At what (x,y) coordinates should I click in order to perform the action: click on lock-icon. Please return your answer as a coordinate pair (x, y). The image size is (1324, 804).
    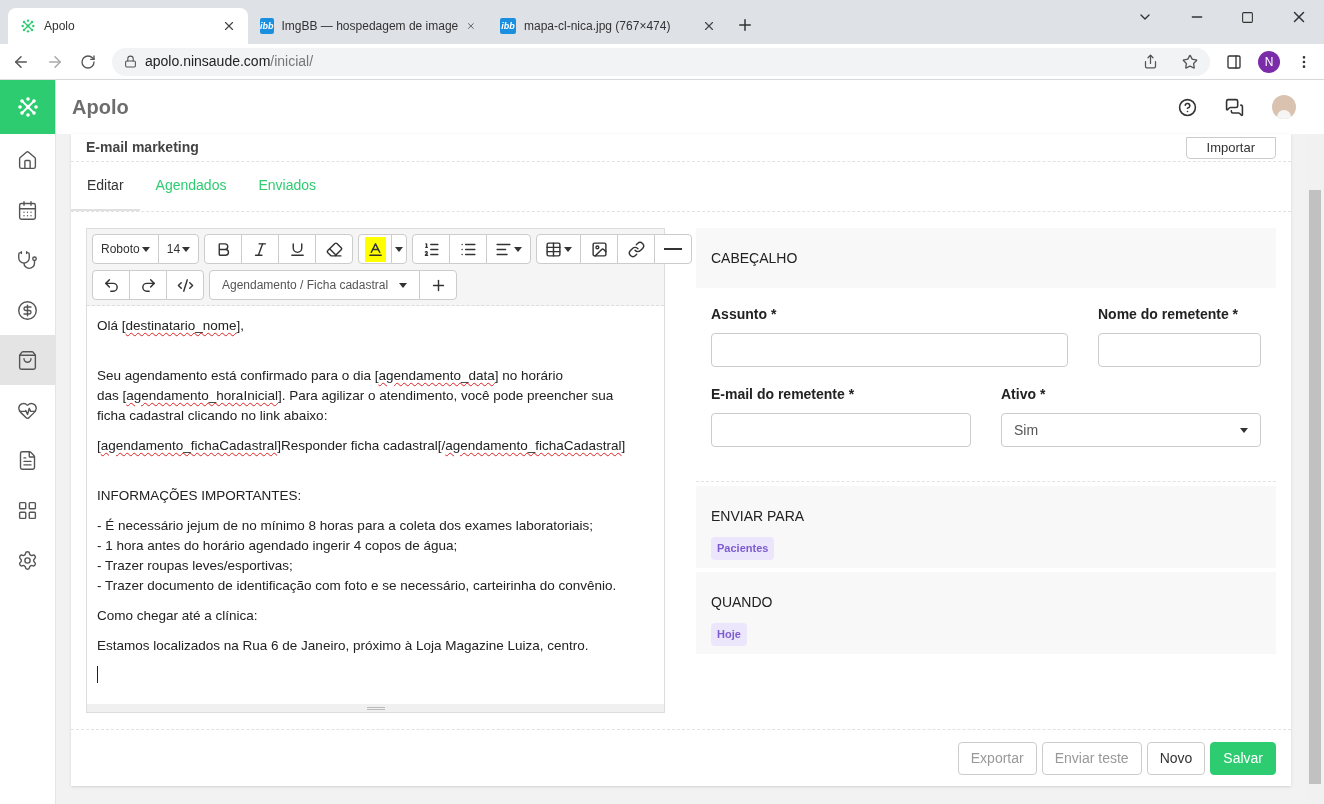
    Looking at the image, I should click on (130, 61).